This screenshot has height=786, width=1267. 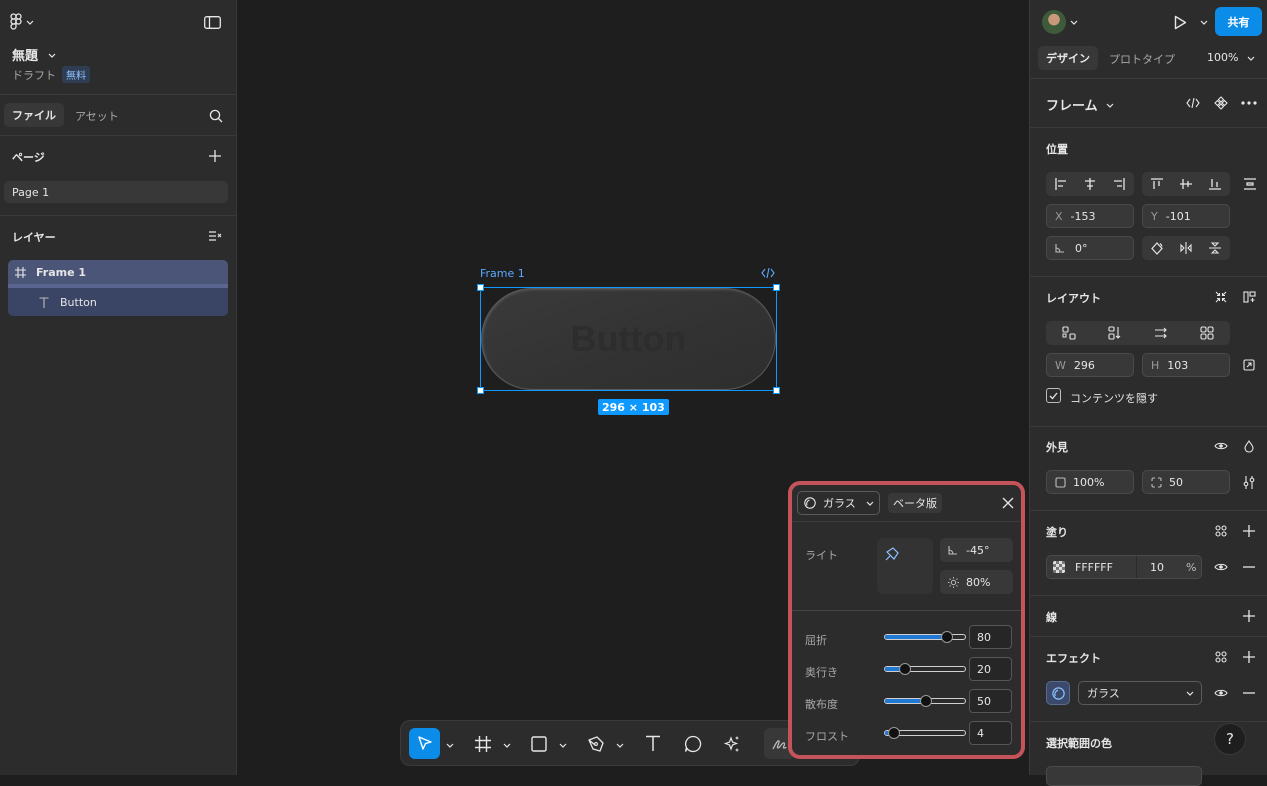 I want to click on collapse-layout-button, so click(x=1221, y=297).